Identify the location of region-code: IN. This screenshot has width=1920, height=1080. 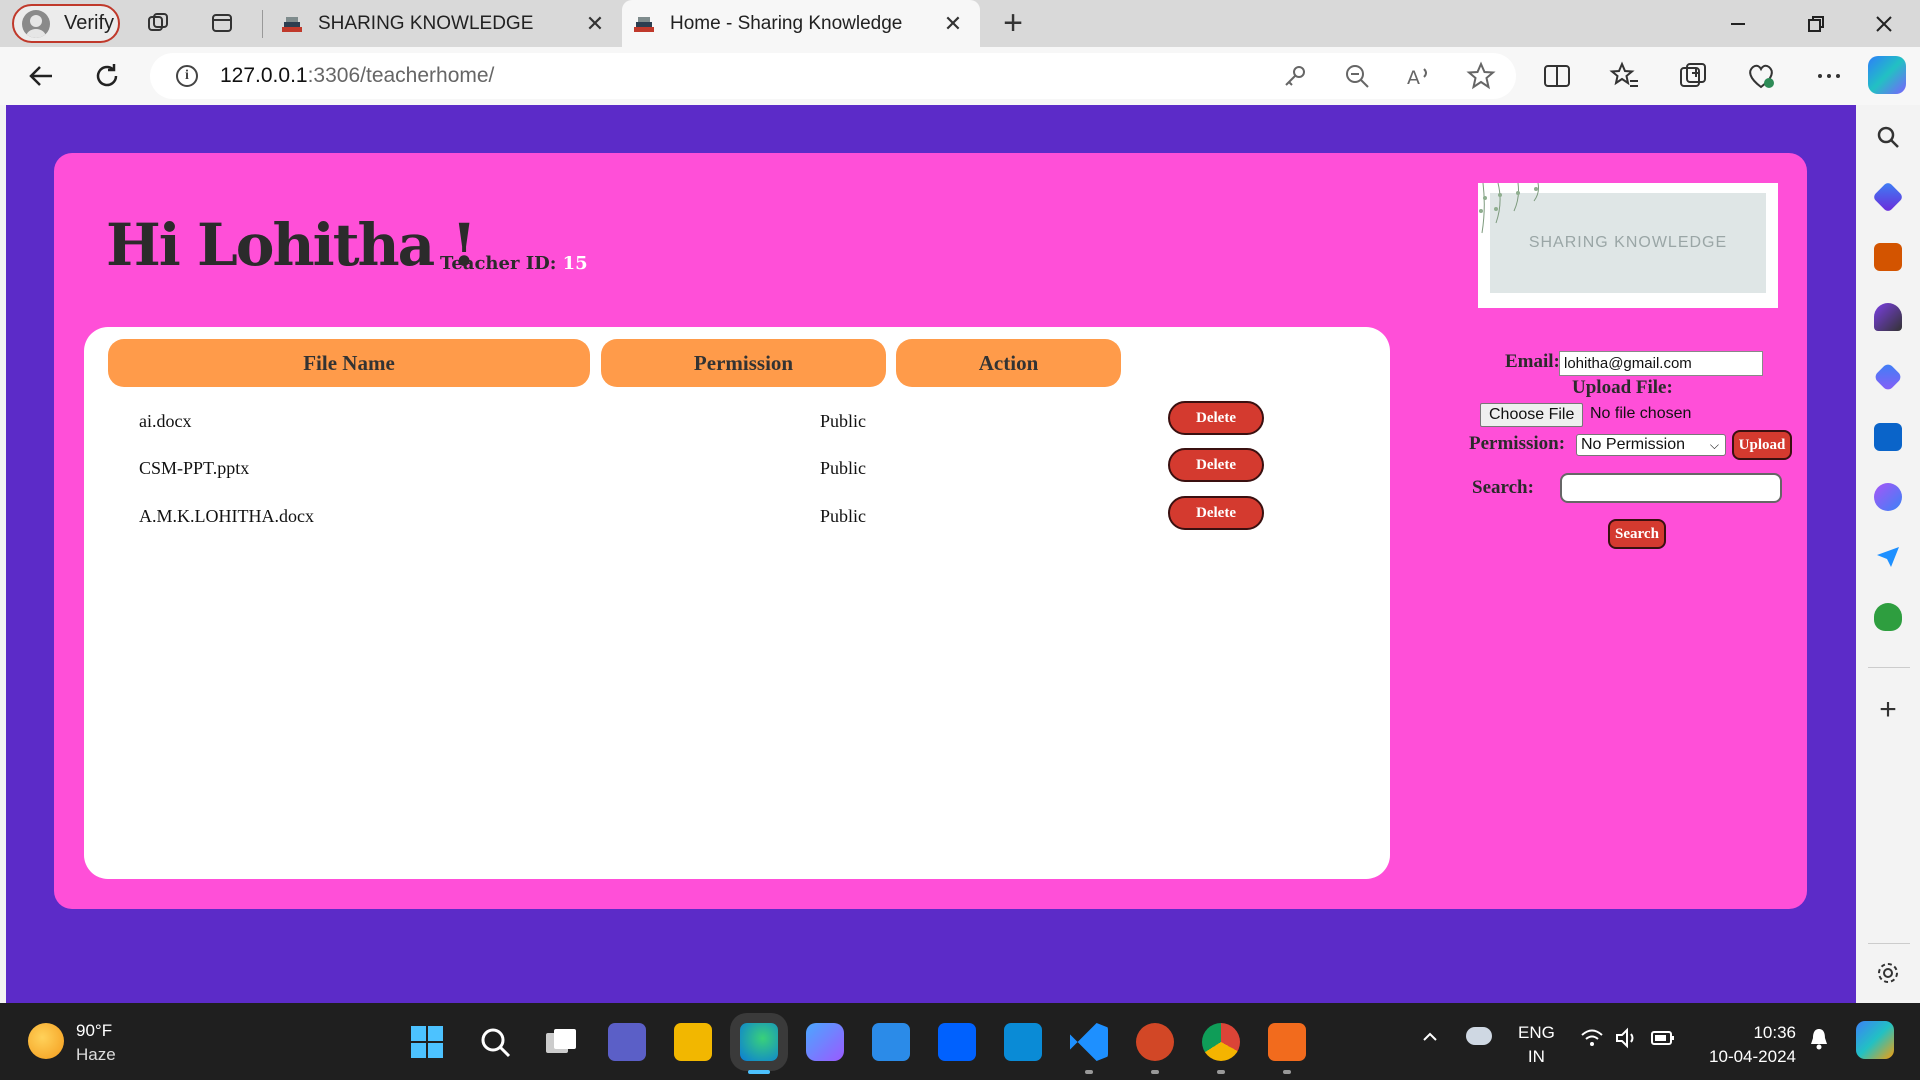
(1536, 1056).